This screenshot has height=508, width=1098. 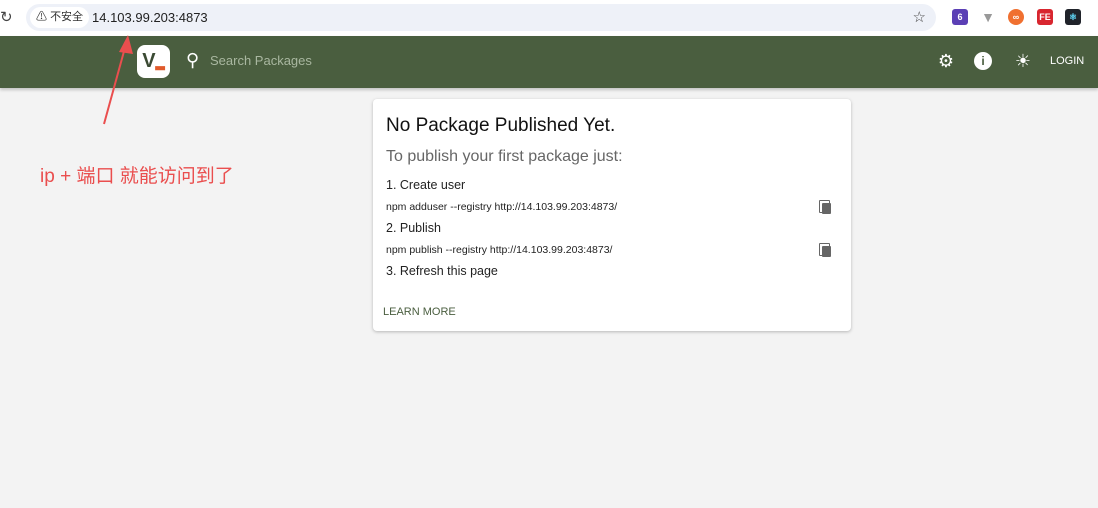 What do you see at coordinates (426, 185) in the screenshot?
I see `step-label: 1. Create user` at bounding box center [426, 185].